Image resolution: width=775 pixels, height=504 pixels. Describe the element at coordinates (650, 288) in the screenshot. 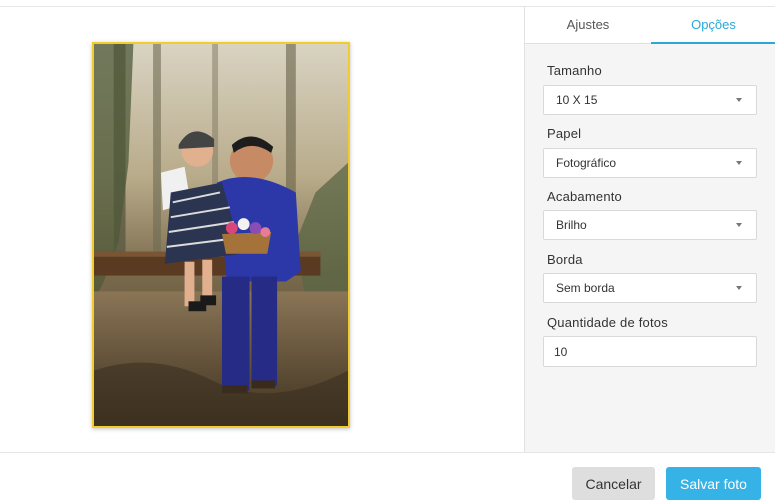

I see `border-select: Sem borda` at that location.